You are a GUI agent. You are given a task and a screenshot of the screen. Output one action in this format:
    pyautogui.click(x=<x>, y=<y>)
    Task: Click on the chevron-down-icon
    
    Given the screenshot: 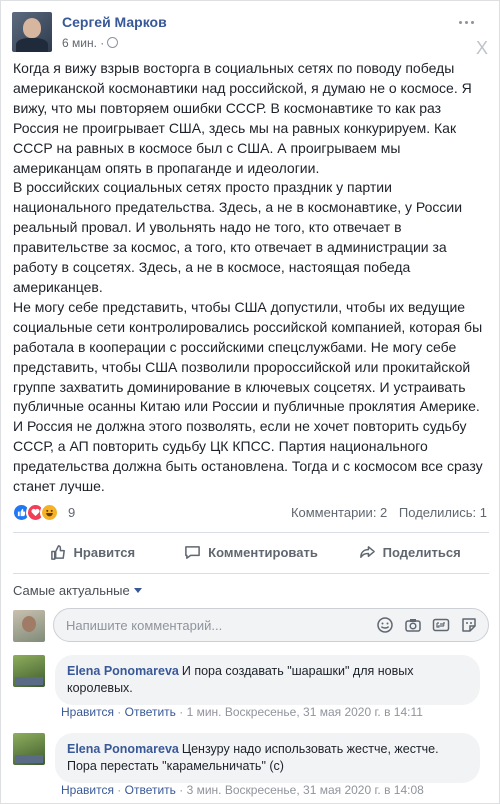 What is the action you would take?
    pyautogui.click(x=137, y=590)
    